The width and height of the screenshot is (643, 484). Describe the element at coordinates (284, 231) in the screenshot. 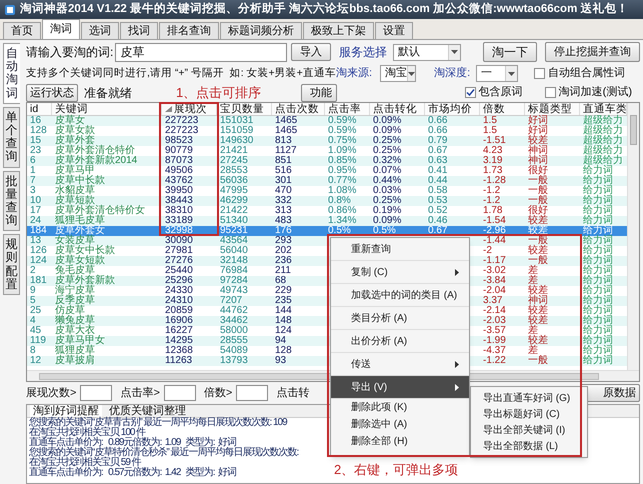

I see `table-cell-text: 176` at that location.